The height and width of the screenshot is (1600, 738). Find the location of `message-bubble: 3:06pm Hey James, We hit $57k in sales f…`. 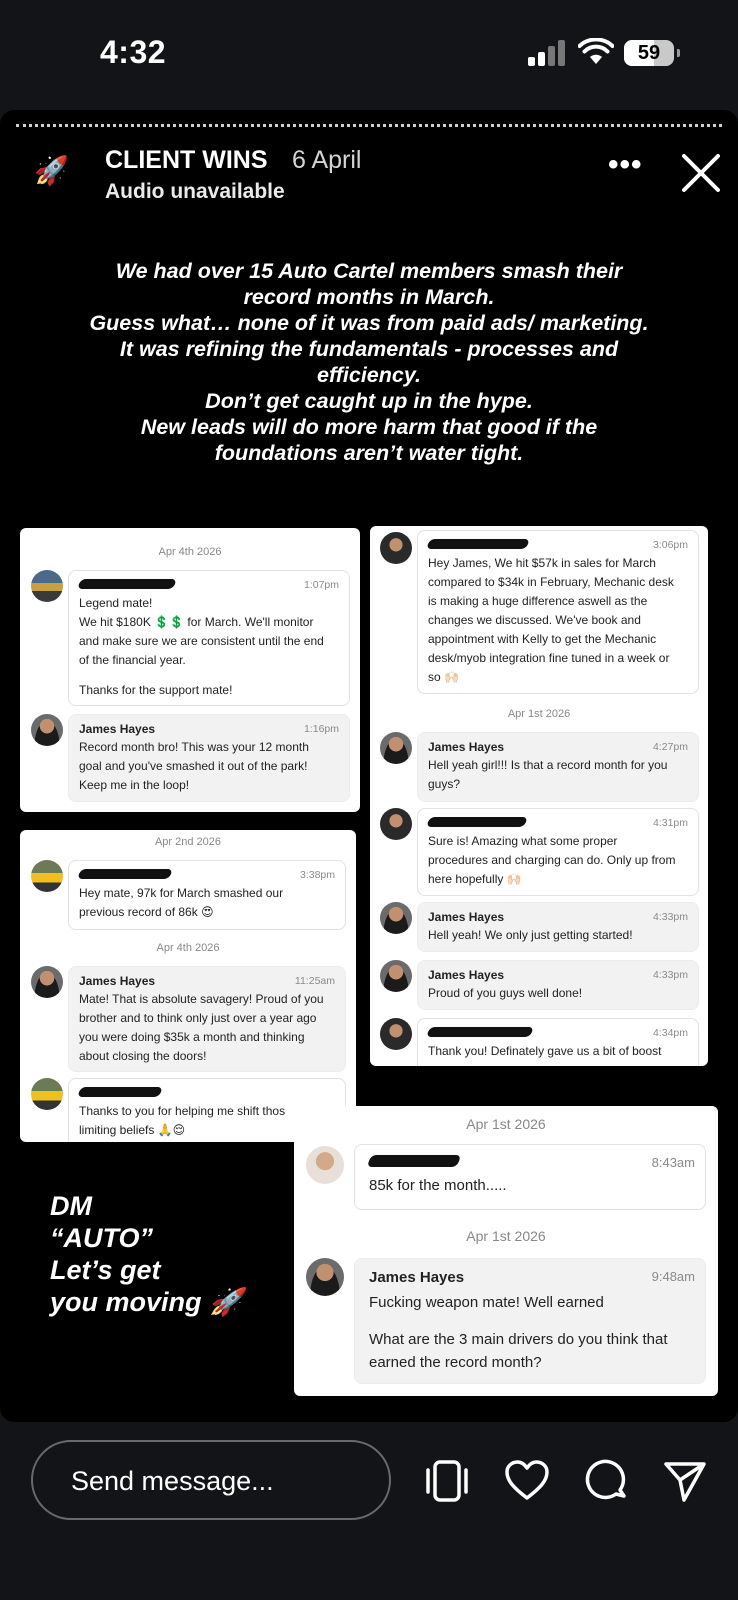

message-bubble: 3:06pm Hey James, We hit $57k in sales f… is located at coordinates (558, 612).